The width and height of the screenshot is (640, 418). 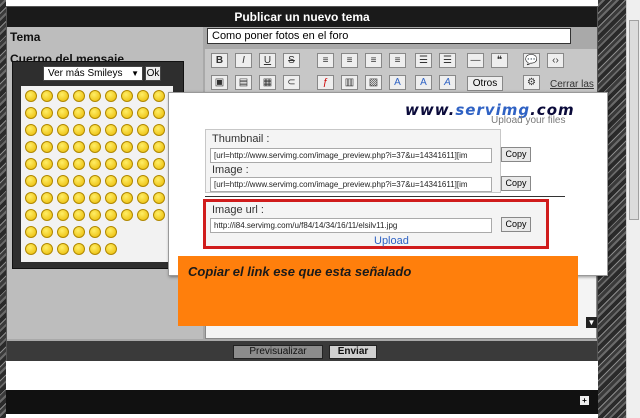 What do you see at coordinates (447, 60) in the screenshot?
I see `list-numbered-icon: ☰` at bounding box center [447, 60].